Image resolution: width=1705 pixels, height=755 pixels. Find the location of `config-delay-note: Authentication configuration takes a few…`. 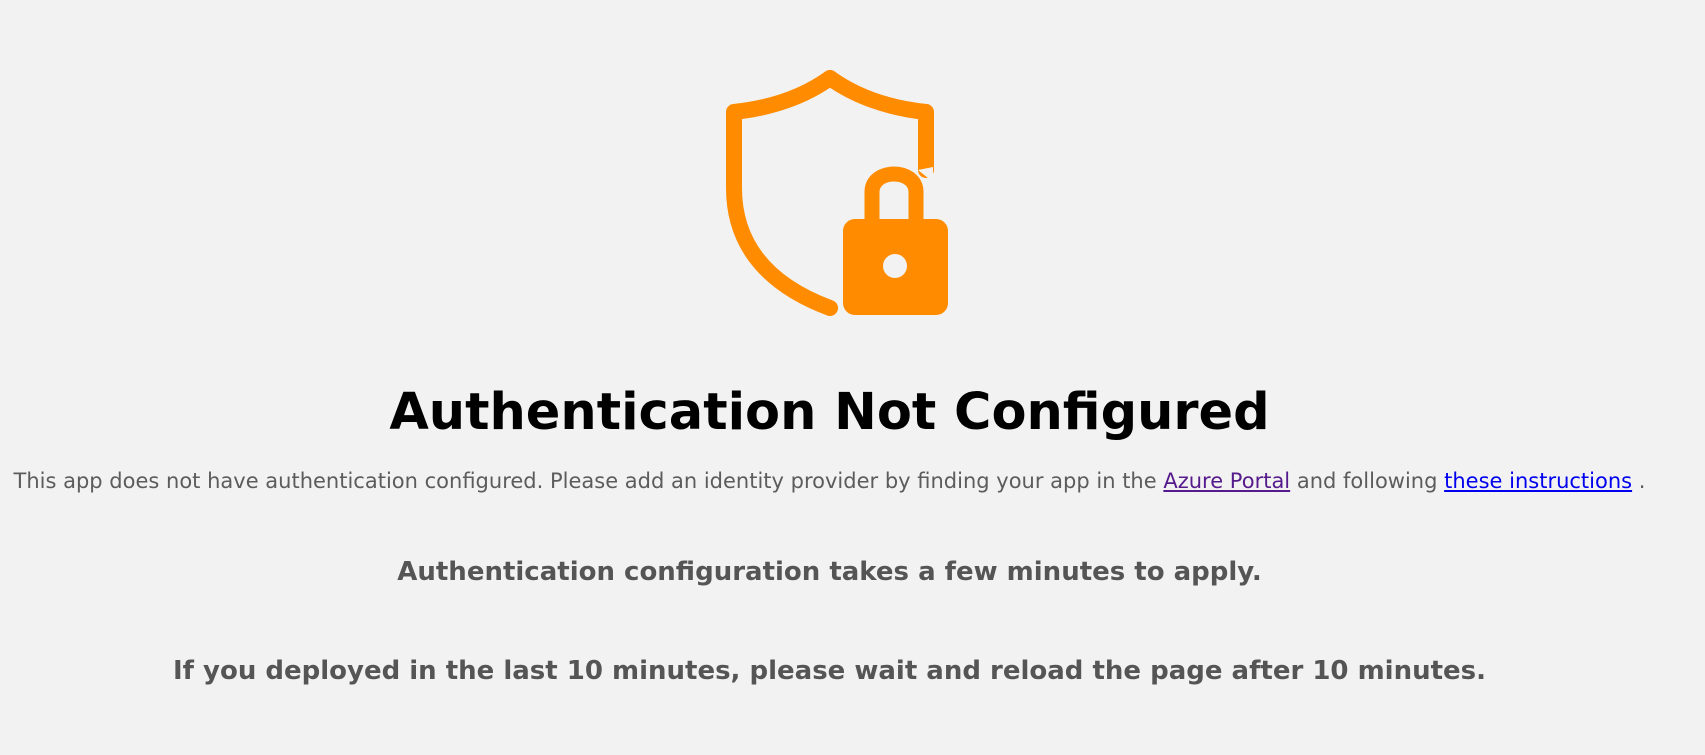

config-delay-note: Authentication configuration takes a few… is located at coordinates (829, 572).